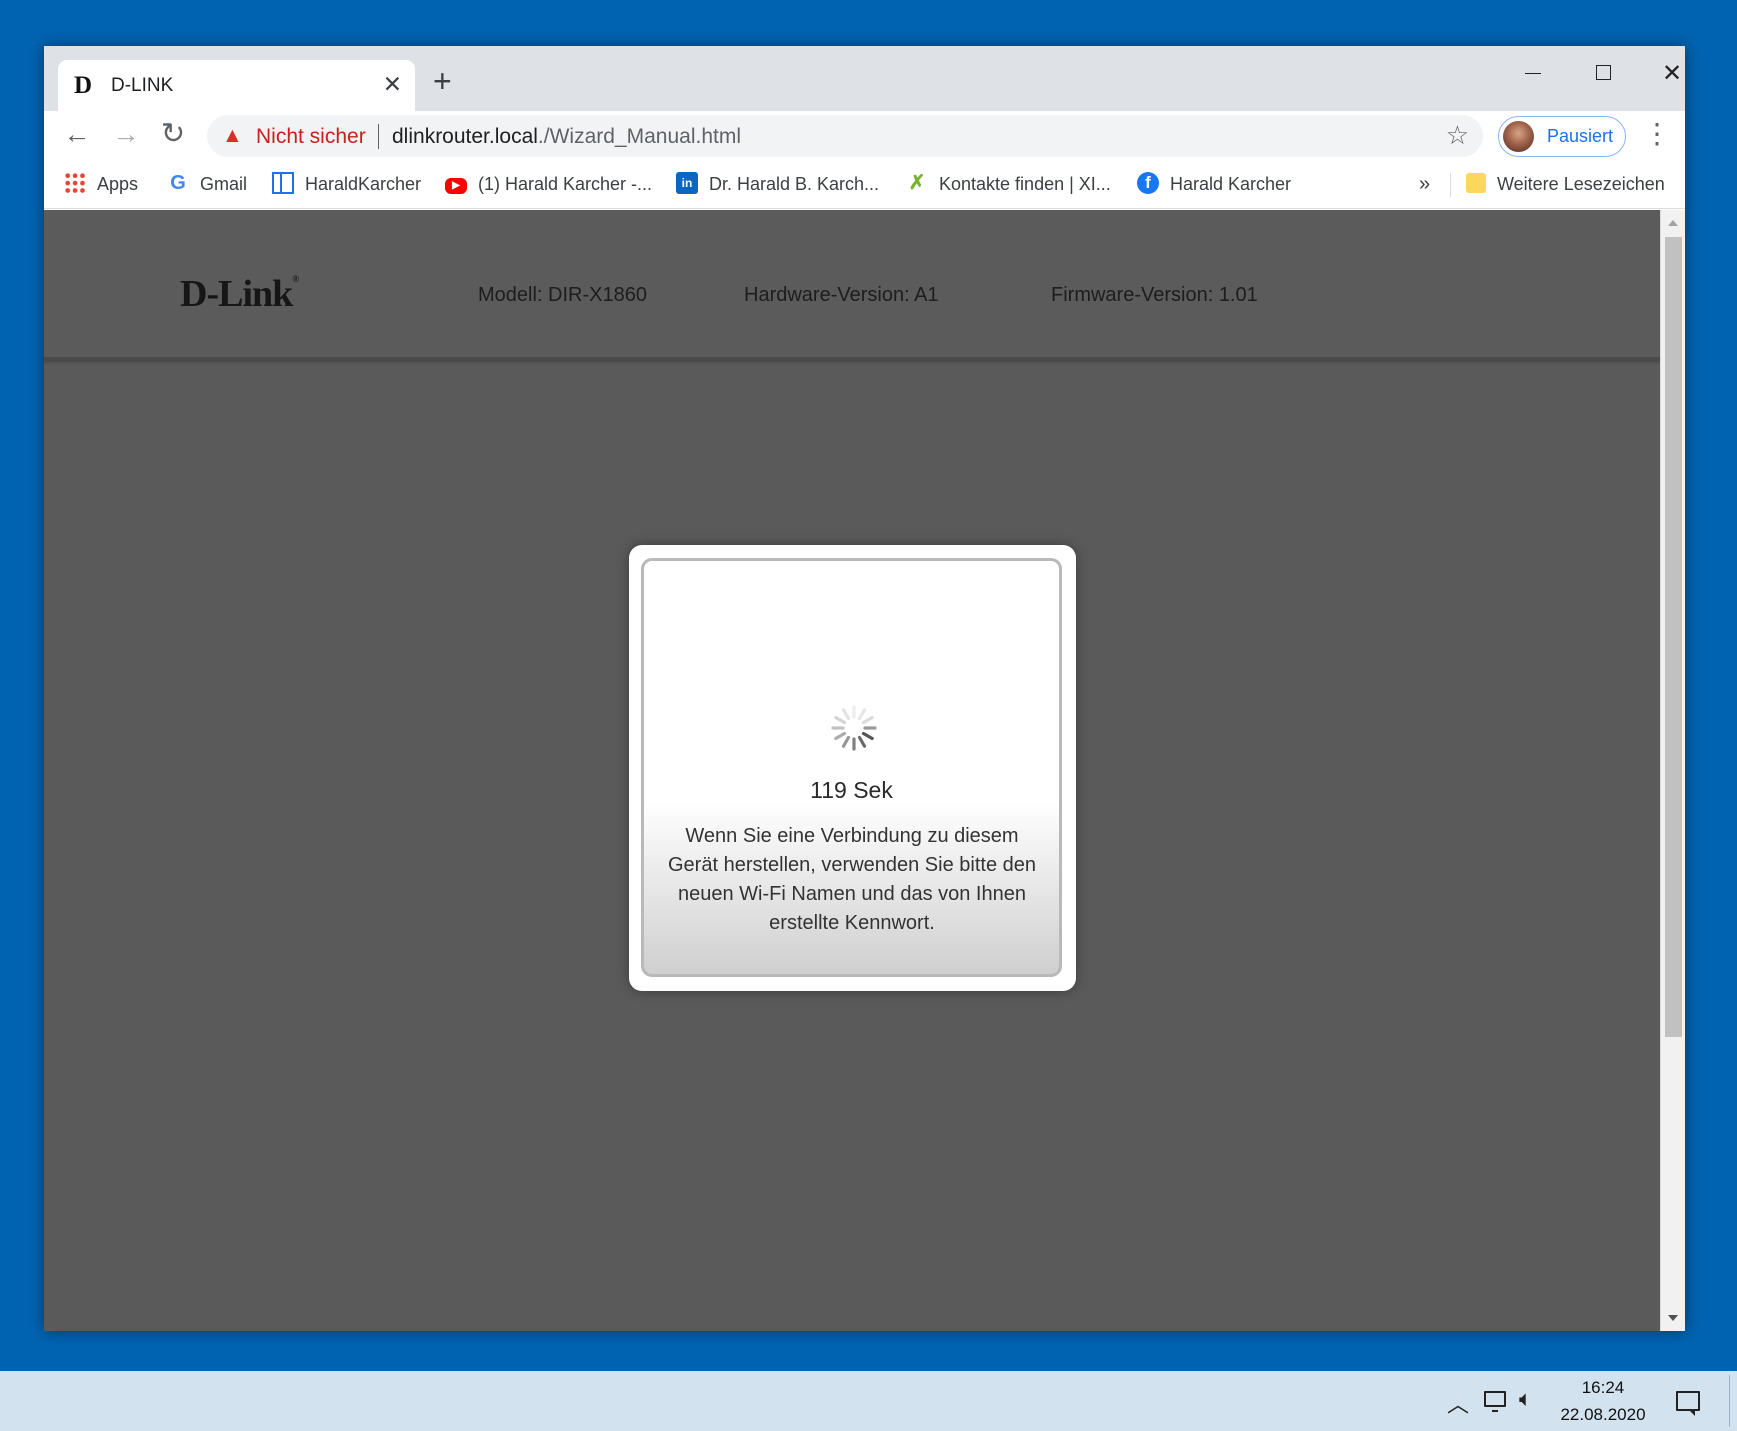 The image size is (1737, 1431). I want to click on forward-button: →, so click(126, 135).